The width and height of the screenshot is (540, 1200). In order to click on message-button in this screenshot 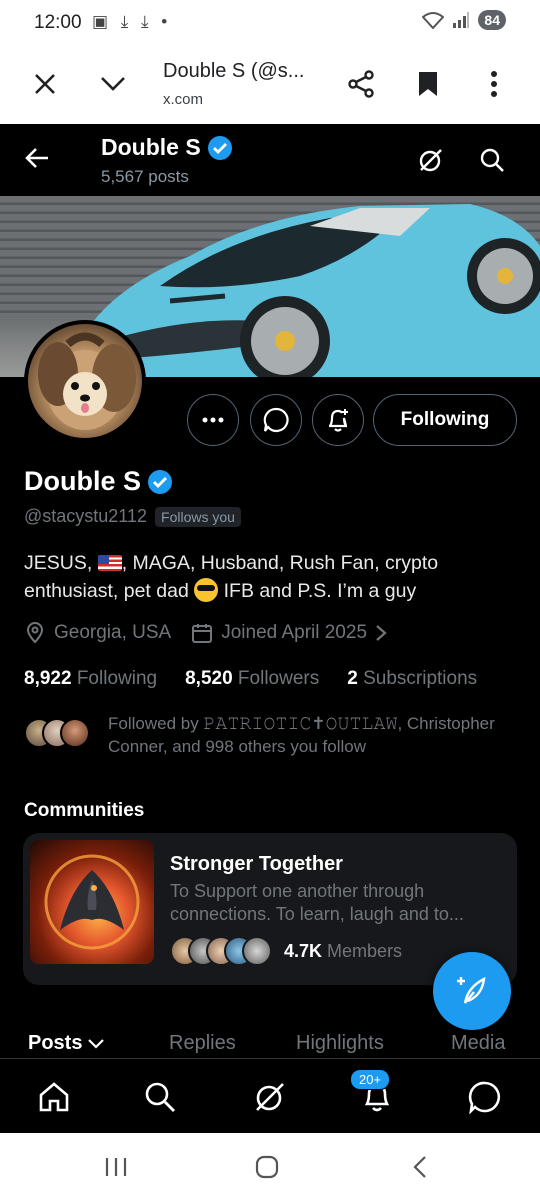, I will do `click(276, 420)`.